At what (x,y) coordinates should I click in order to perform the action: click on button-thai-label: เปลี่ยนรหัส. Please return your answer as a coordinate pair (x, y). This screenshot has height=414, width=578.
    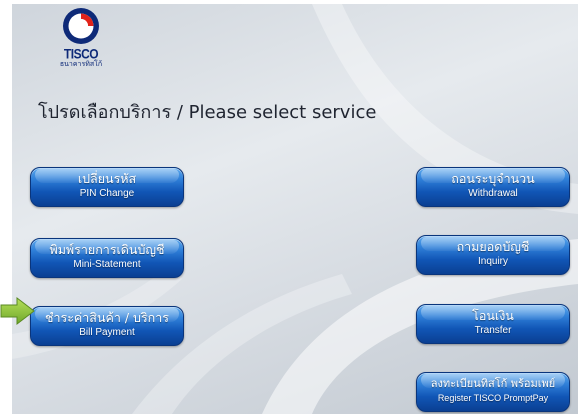
    Looking at the image, I should click on (107, 178).